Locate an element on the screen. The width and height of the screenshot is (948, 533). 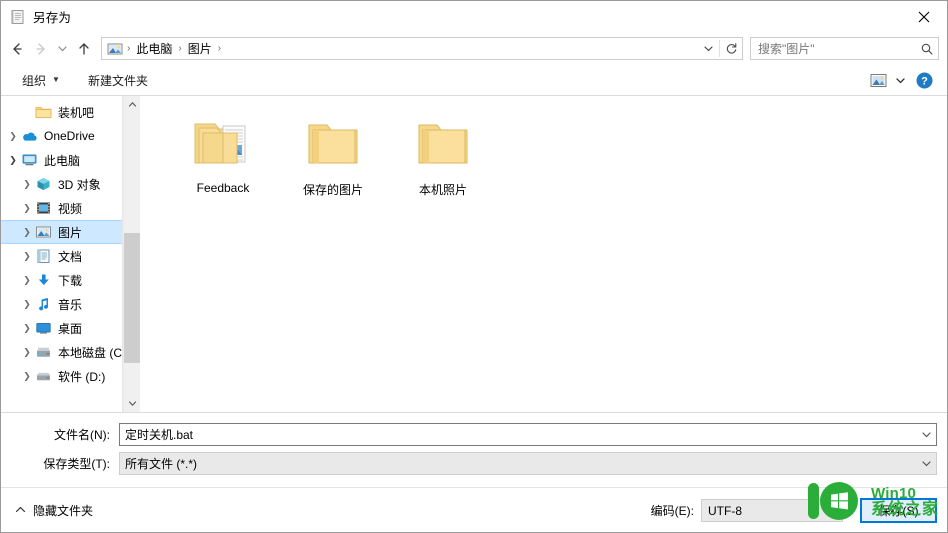
encoding-label: 编码(E): is located at coordinates (672, 511).